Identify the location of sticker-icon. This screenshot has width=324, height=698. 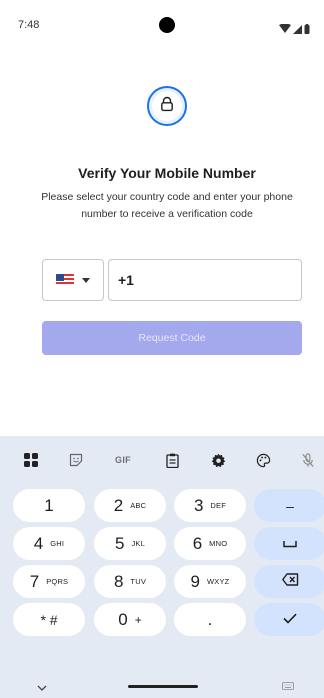
(76, 460).